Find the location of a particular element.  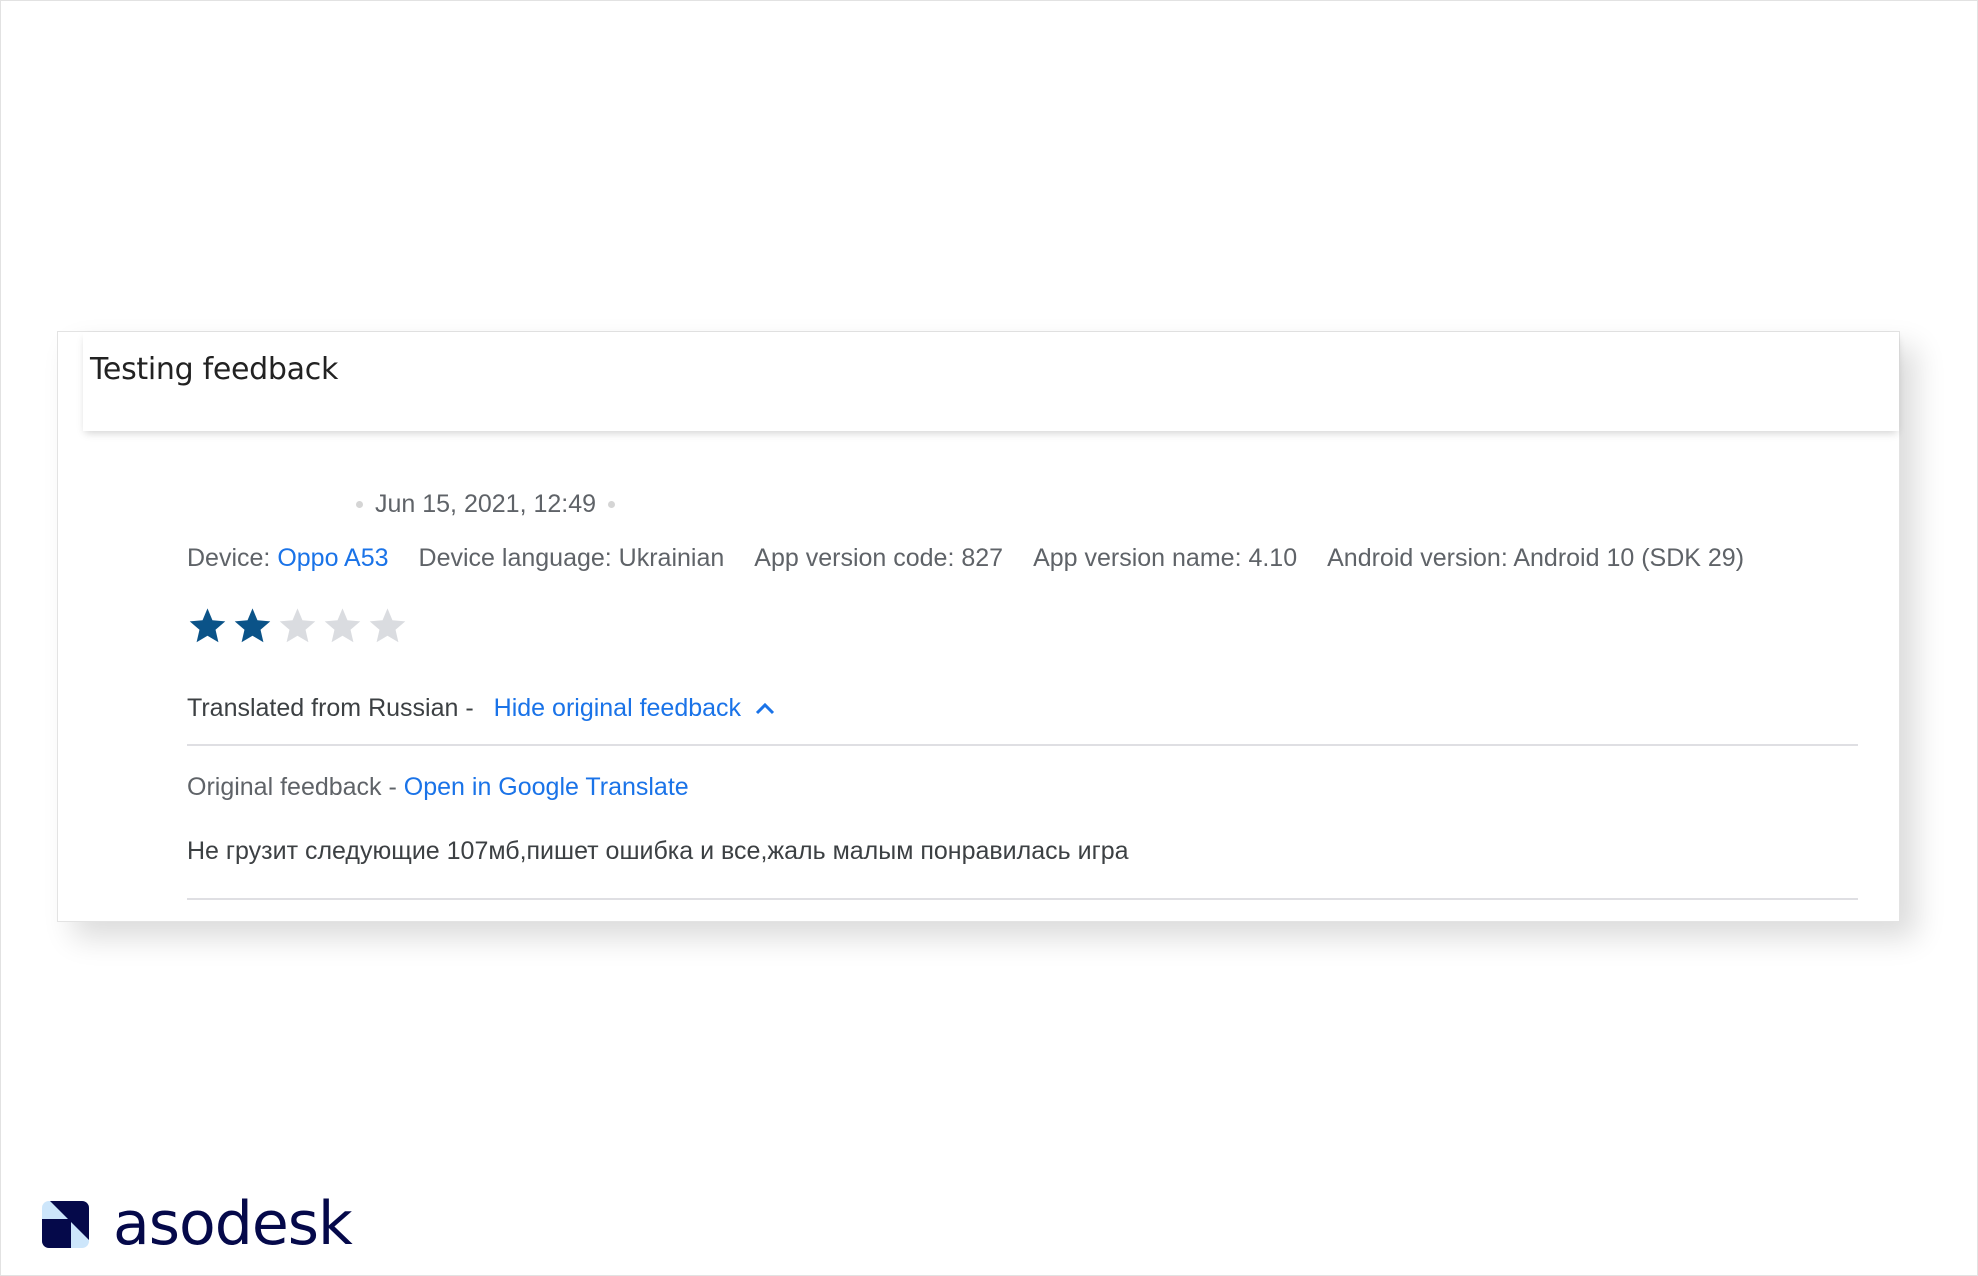

hide-original-feedback-label: Hide original feedback is located at coordinates (617, 708).